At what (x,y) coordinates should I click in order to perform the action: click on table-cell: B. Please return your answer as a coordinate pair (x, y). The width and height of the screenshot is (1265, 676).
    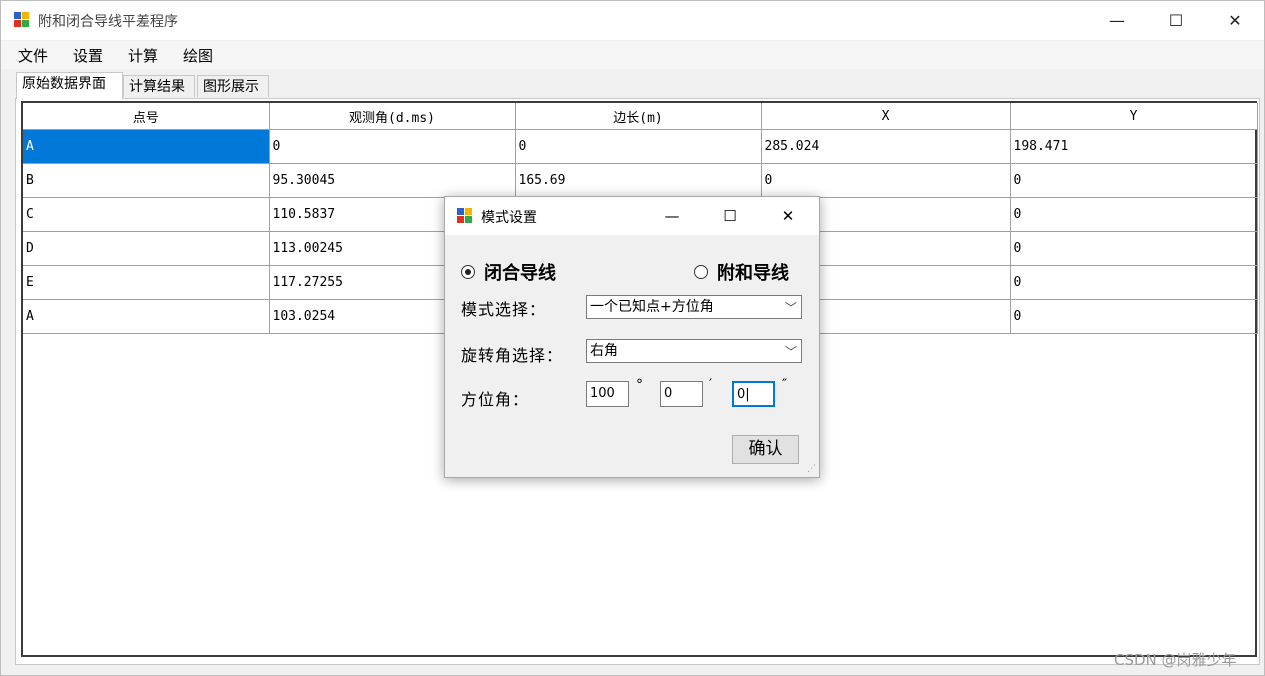
    Looking at the image, I should click on (146, 180).